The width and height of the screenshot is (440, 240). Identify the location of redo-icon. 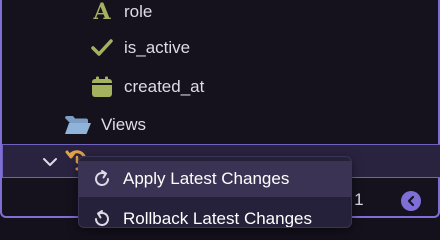
(102, 179).